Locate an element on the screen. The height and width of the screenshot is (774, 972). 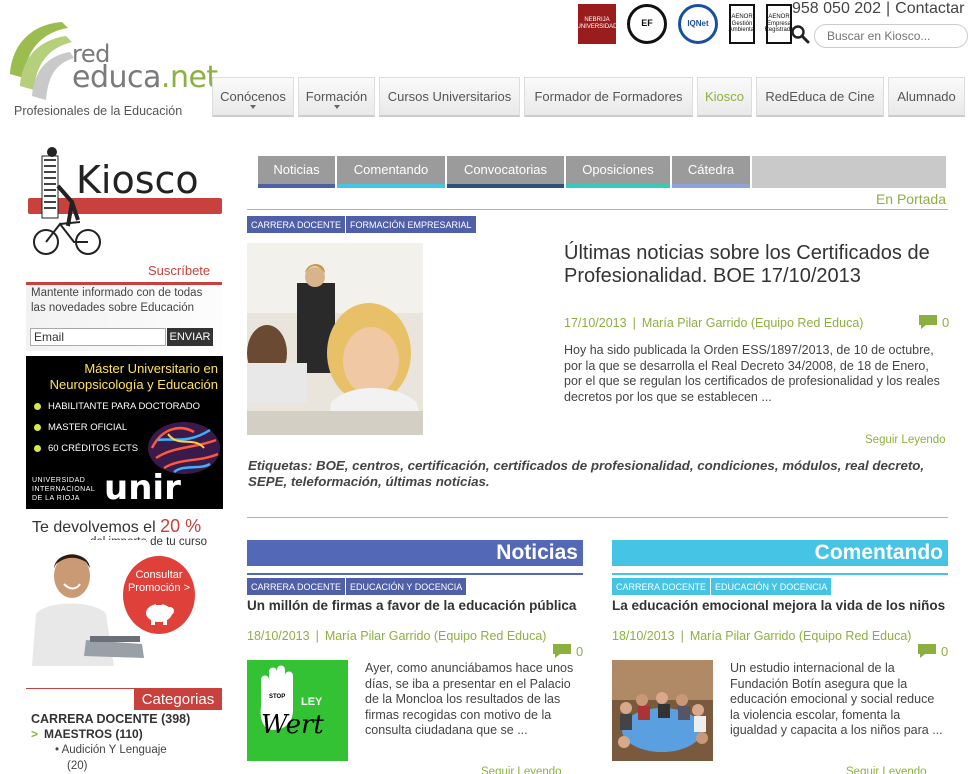
email-field is located at coordinates (98, 337).